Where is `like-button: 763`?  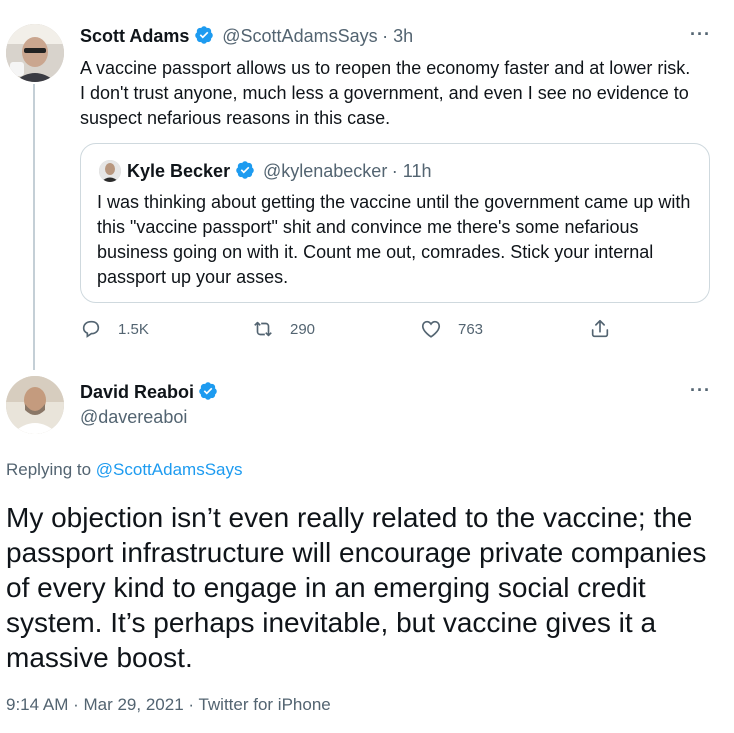 like-button: 763 is located at coordinates (451, 329).